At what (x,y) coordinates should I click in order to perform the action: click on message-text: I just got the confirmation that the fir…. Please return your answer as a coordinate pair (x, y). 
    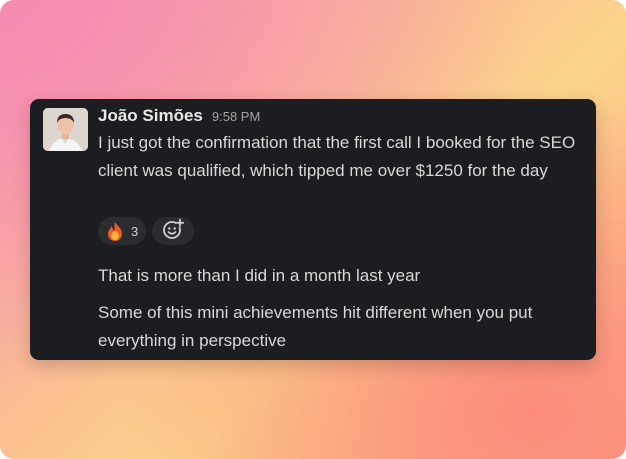
    Looking at the image, I should click on (337, 156).